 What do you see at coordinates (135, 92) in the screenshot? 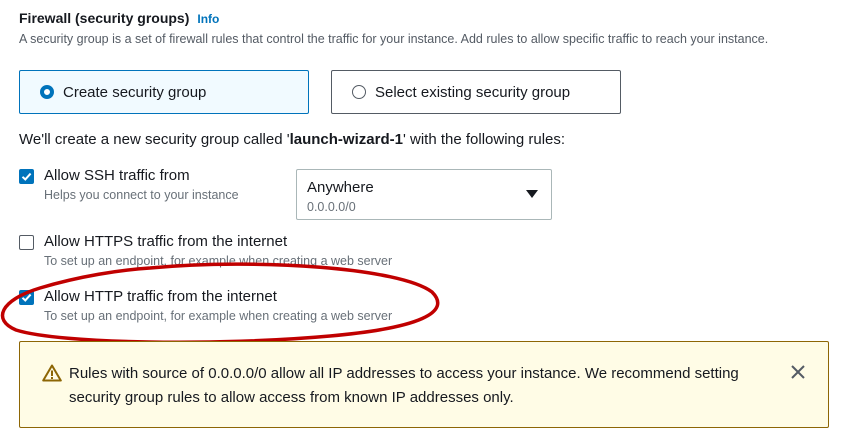
I see `create-security-group-label: Create security group` at bounding box center [135, 92].